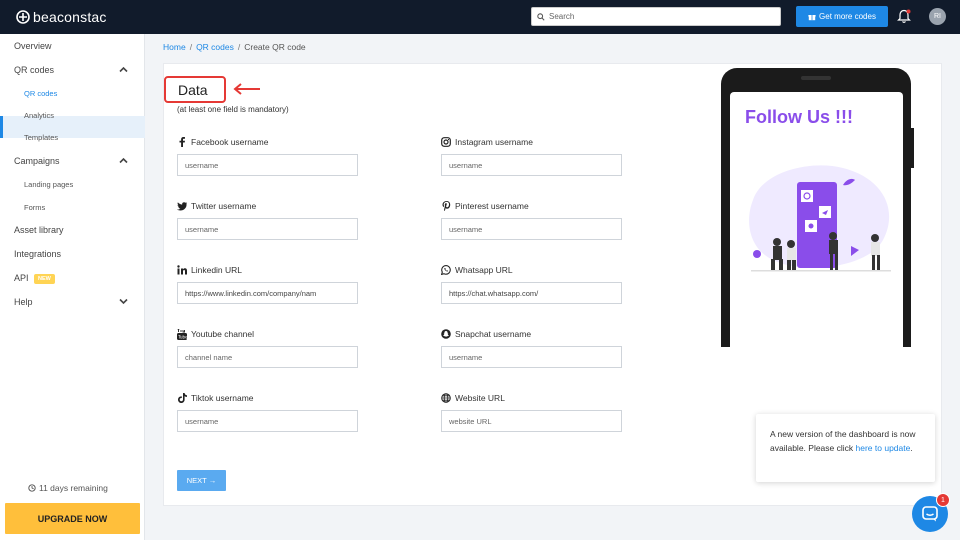  I want to click on search-box, so click(656, 16).